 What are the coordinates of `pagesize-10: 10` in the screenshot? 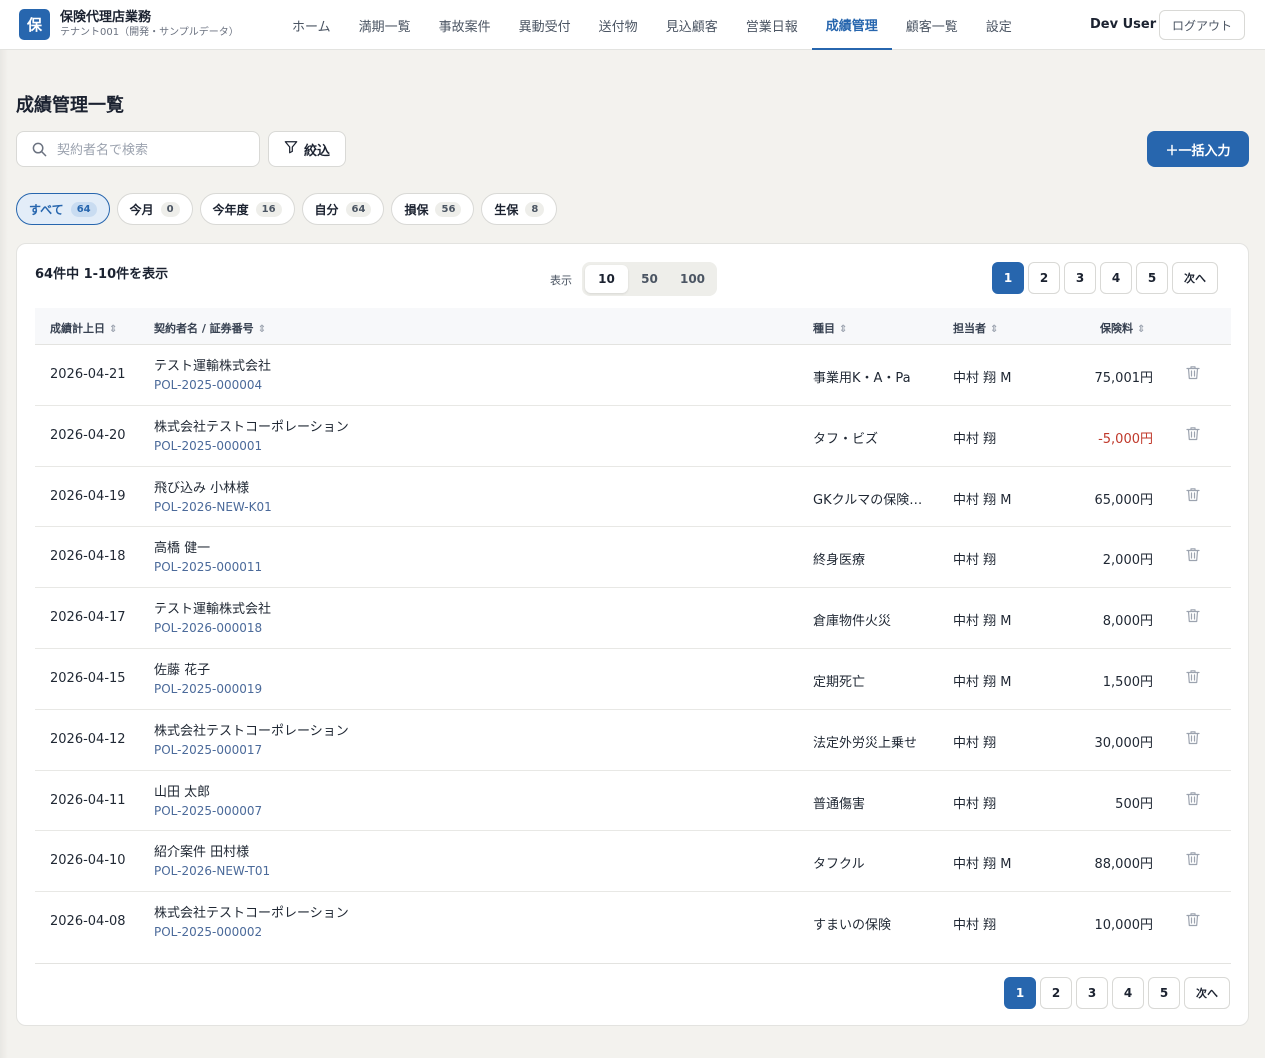 It's located at (606, 279).